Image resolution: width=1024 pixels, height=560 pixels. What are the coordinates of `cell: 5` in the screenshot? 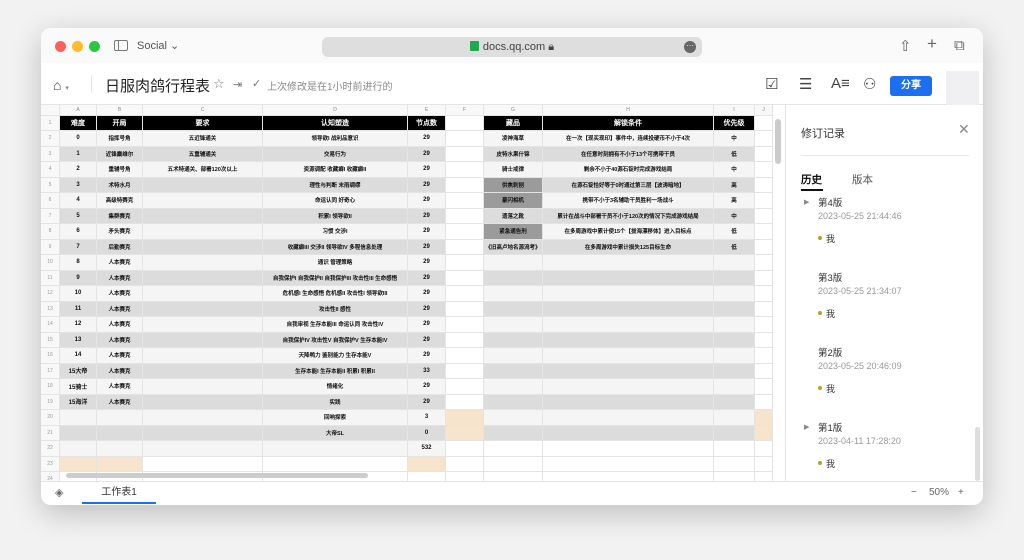 It's located at (78, 216).